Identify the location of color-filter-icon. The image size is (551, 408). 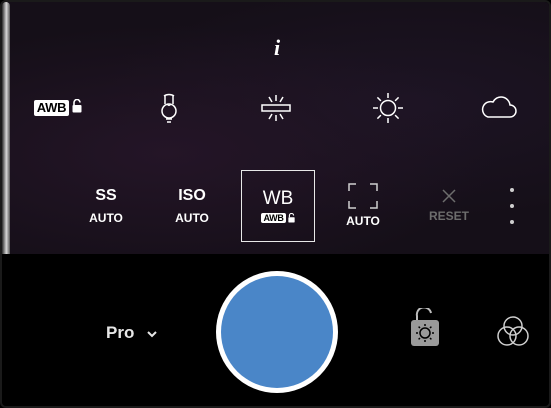
(513, 331).